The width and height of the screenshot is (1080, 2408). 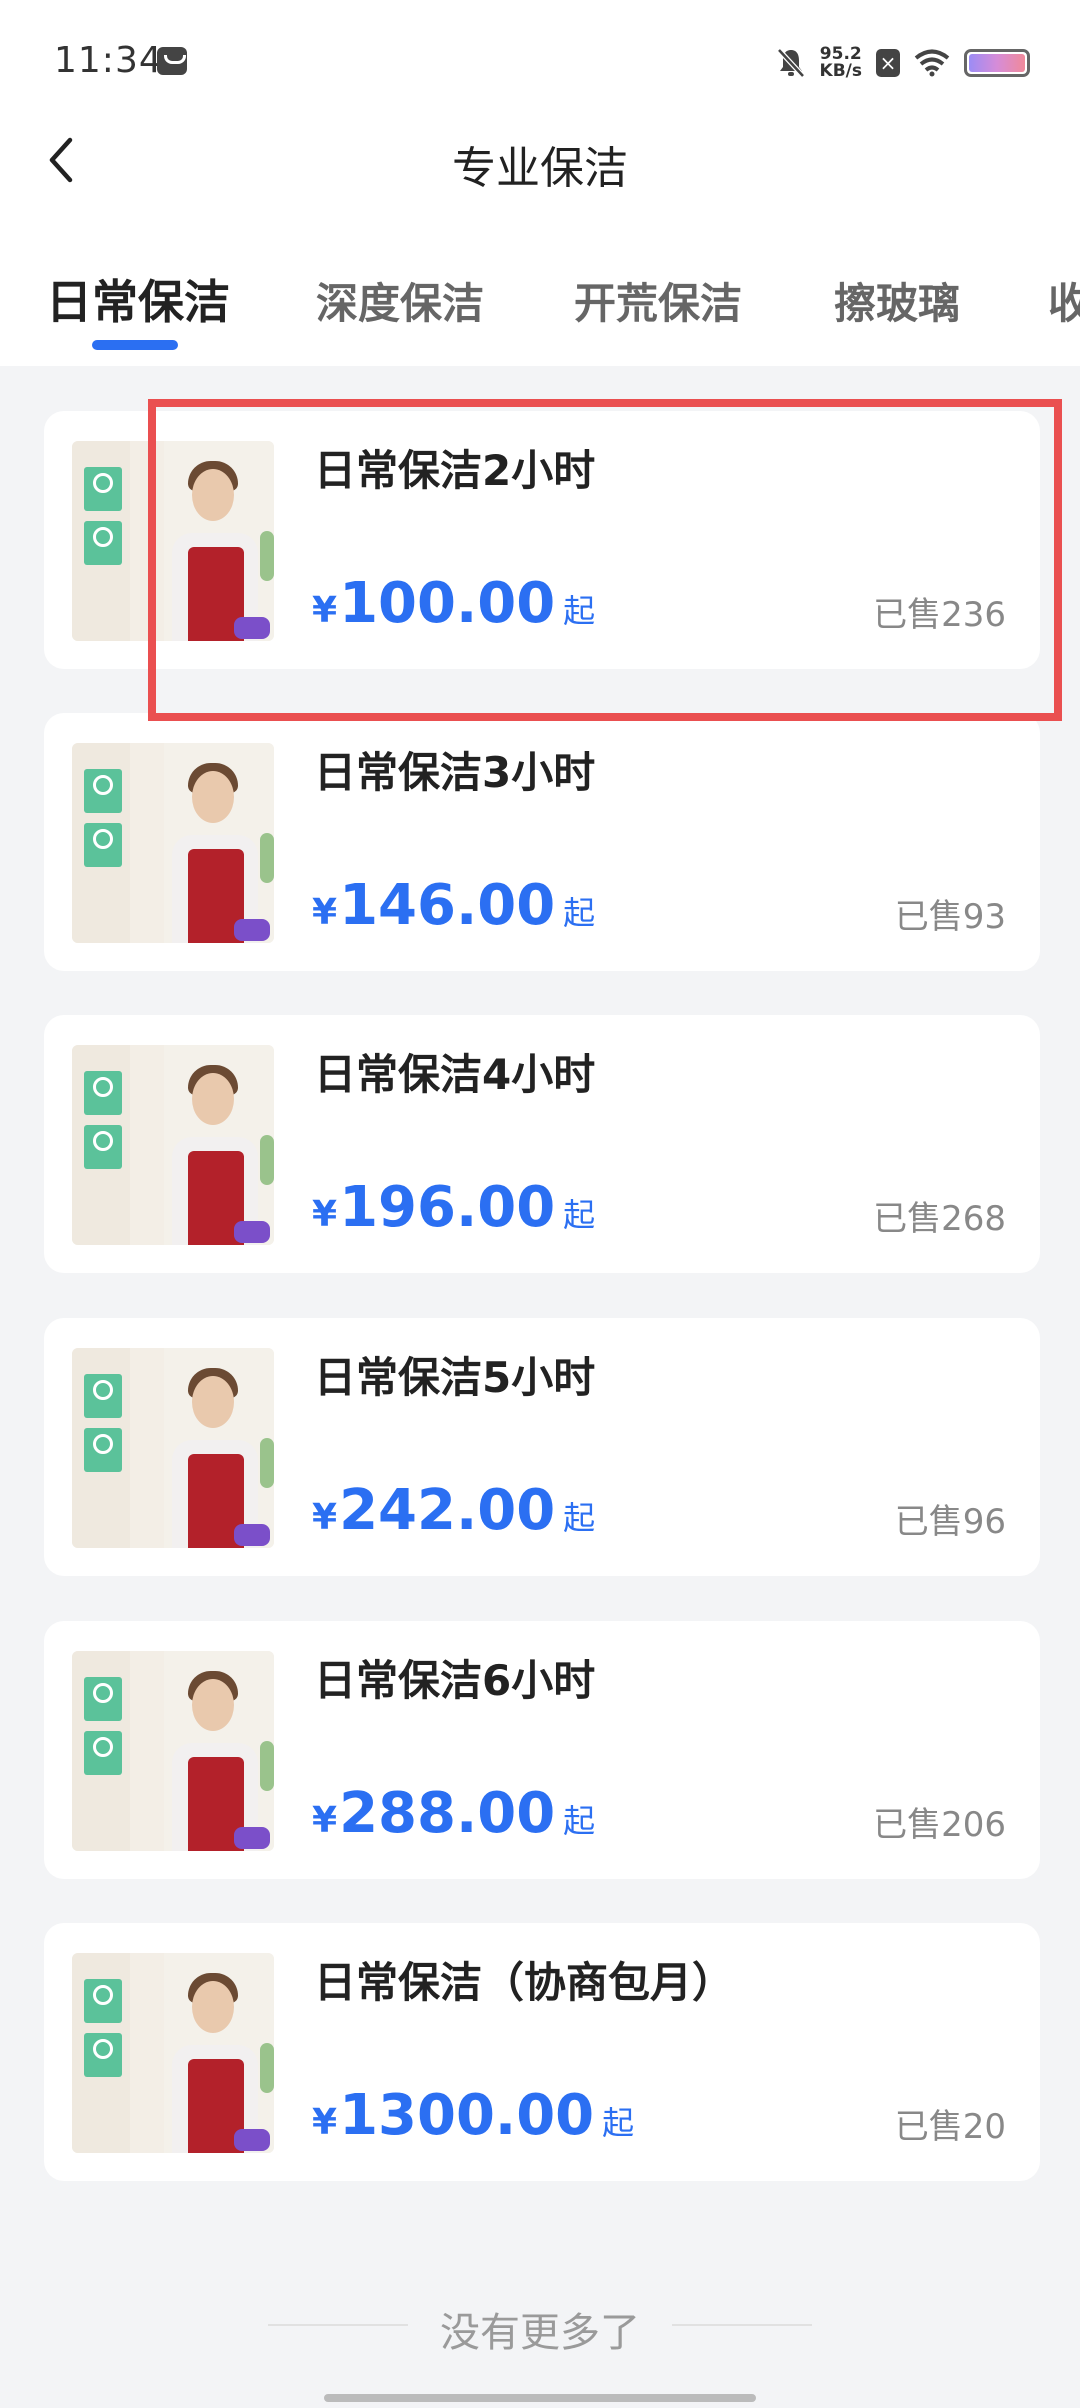 I want to click on list-end-footer: 没有更多了, so click(x=540, y=2329).